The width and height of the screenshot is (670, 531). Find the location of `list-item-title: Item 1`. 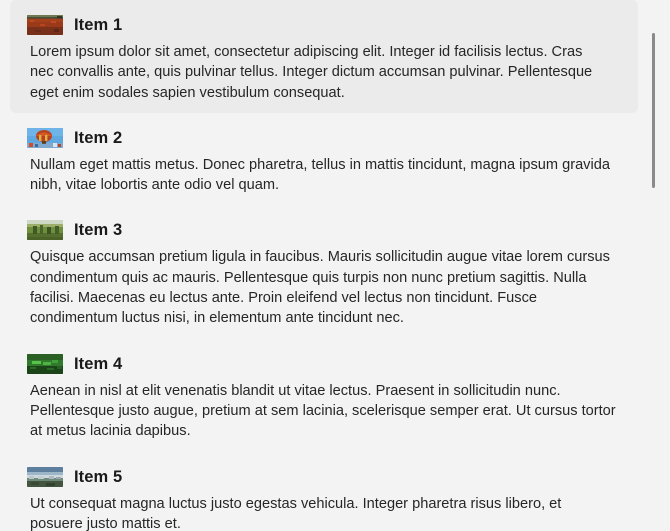

list-item-title: Item 1 is located at coordinates (98, 25).